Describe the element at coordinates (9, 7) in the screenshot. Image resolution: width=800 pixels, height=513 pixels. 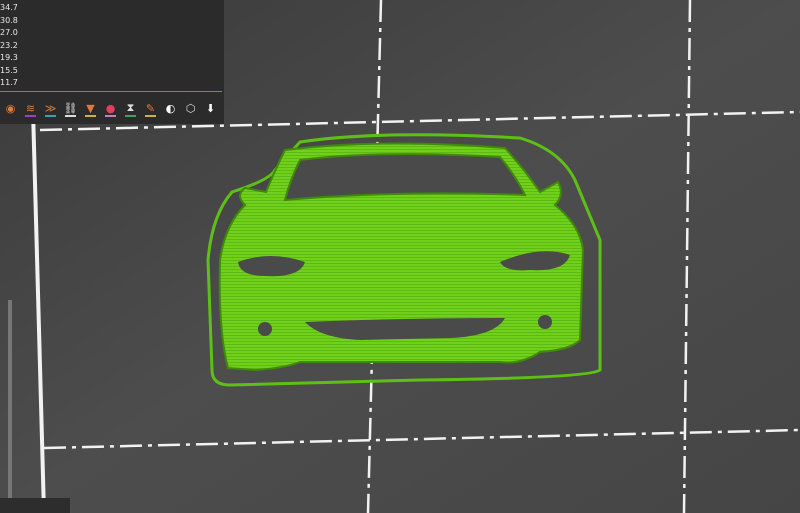
I see `legend-value: 34.7` at that location.